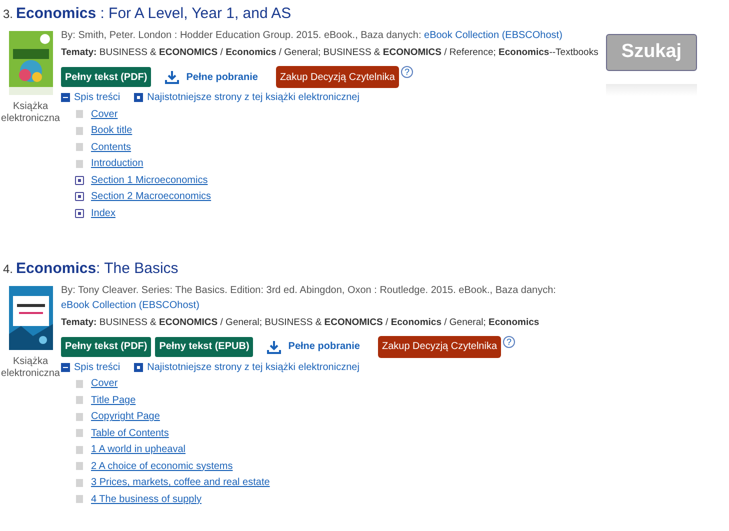 This screenshot has width=729, height=531. I want to click on toc-link: Contents, so click(111, 147).